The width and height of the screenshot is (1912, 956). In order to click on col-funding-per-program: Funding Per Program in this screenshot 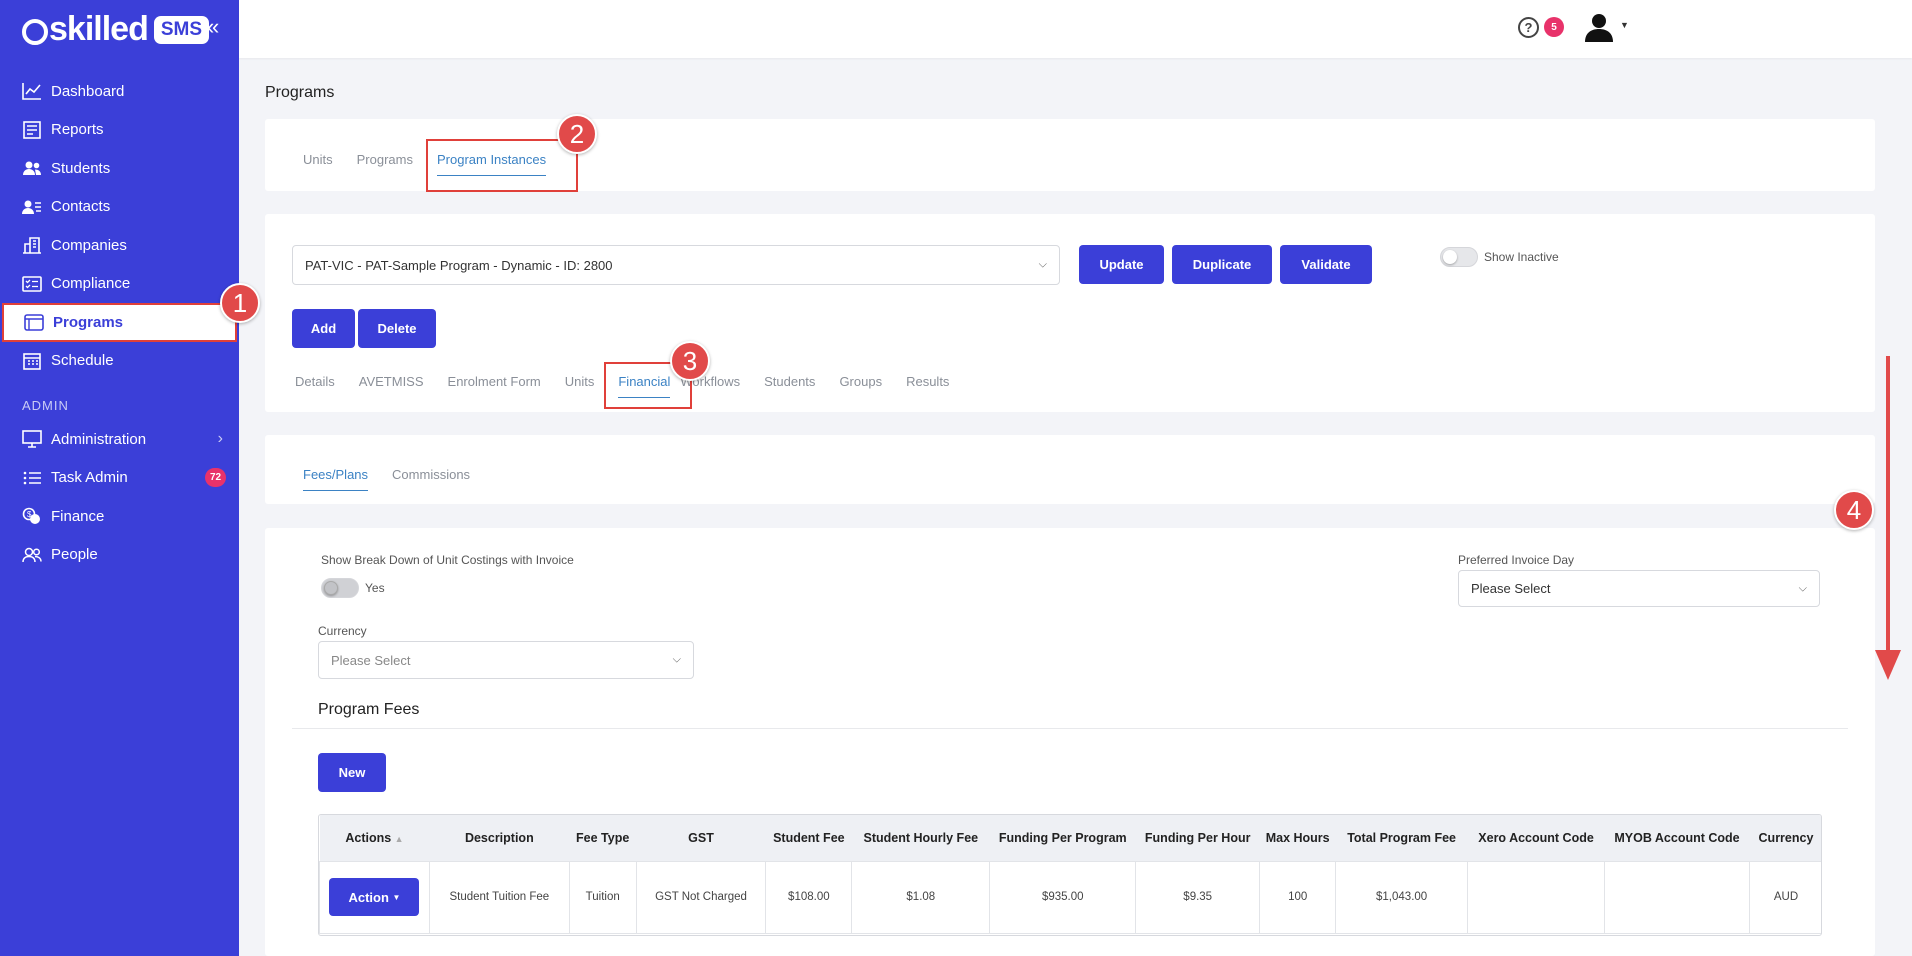, I will do `click(1062, 838)`.